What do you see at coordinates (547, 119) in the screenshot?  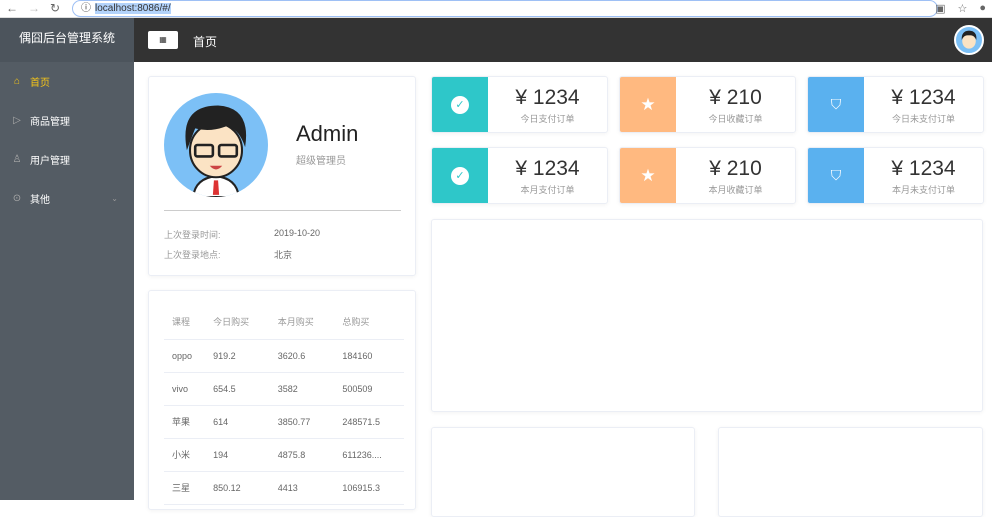 I see `stat-label: 今日支付订单` at bounding box center [547, 119].